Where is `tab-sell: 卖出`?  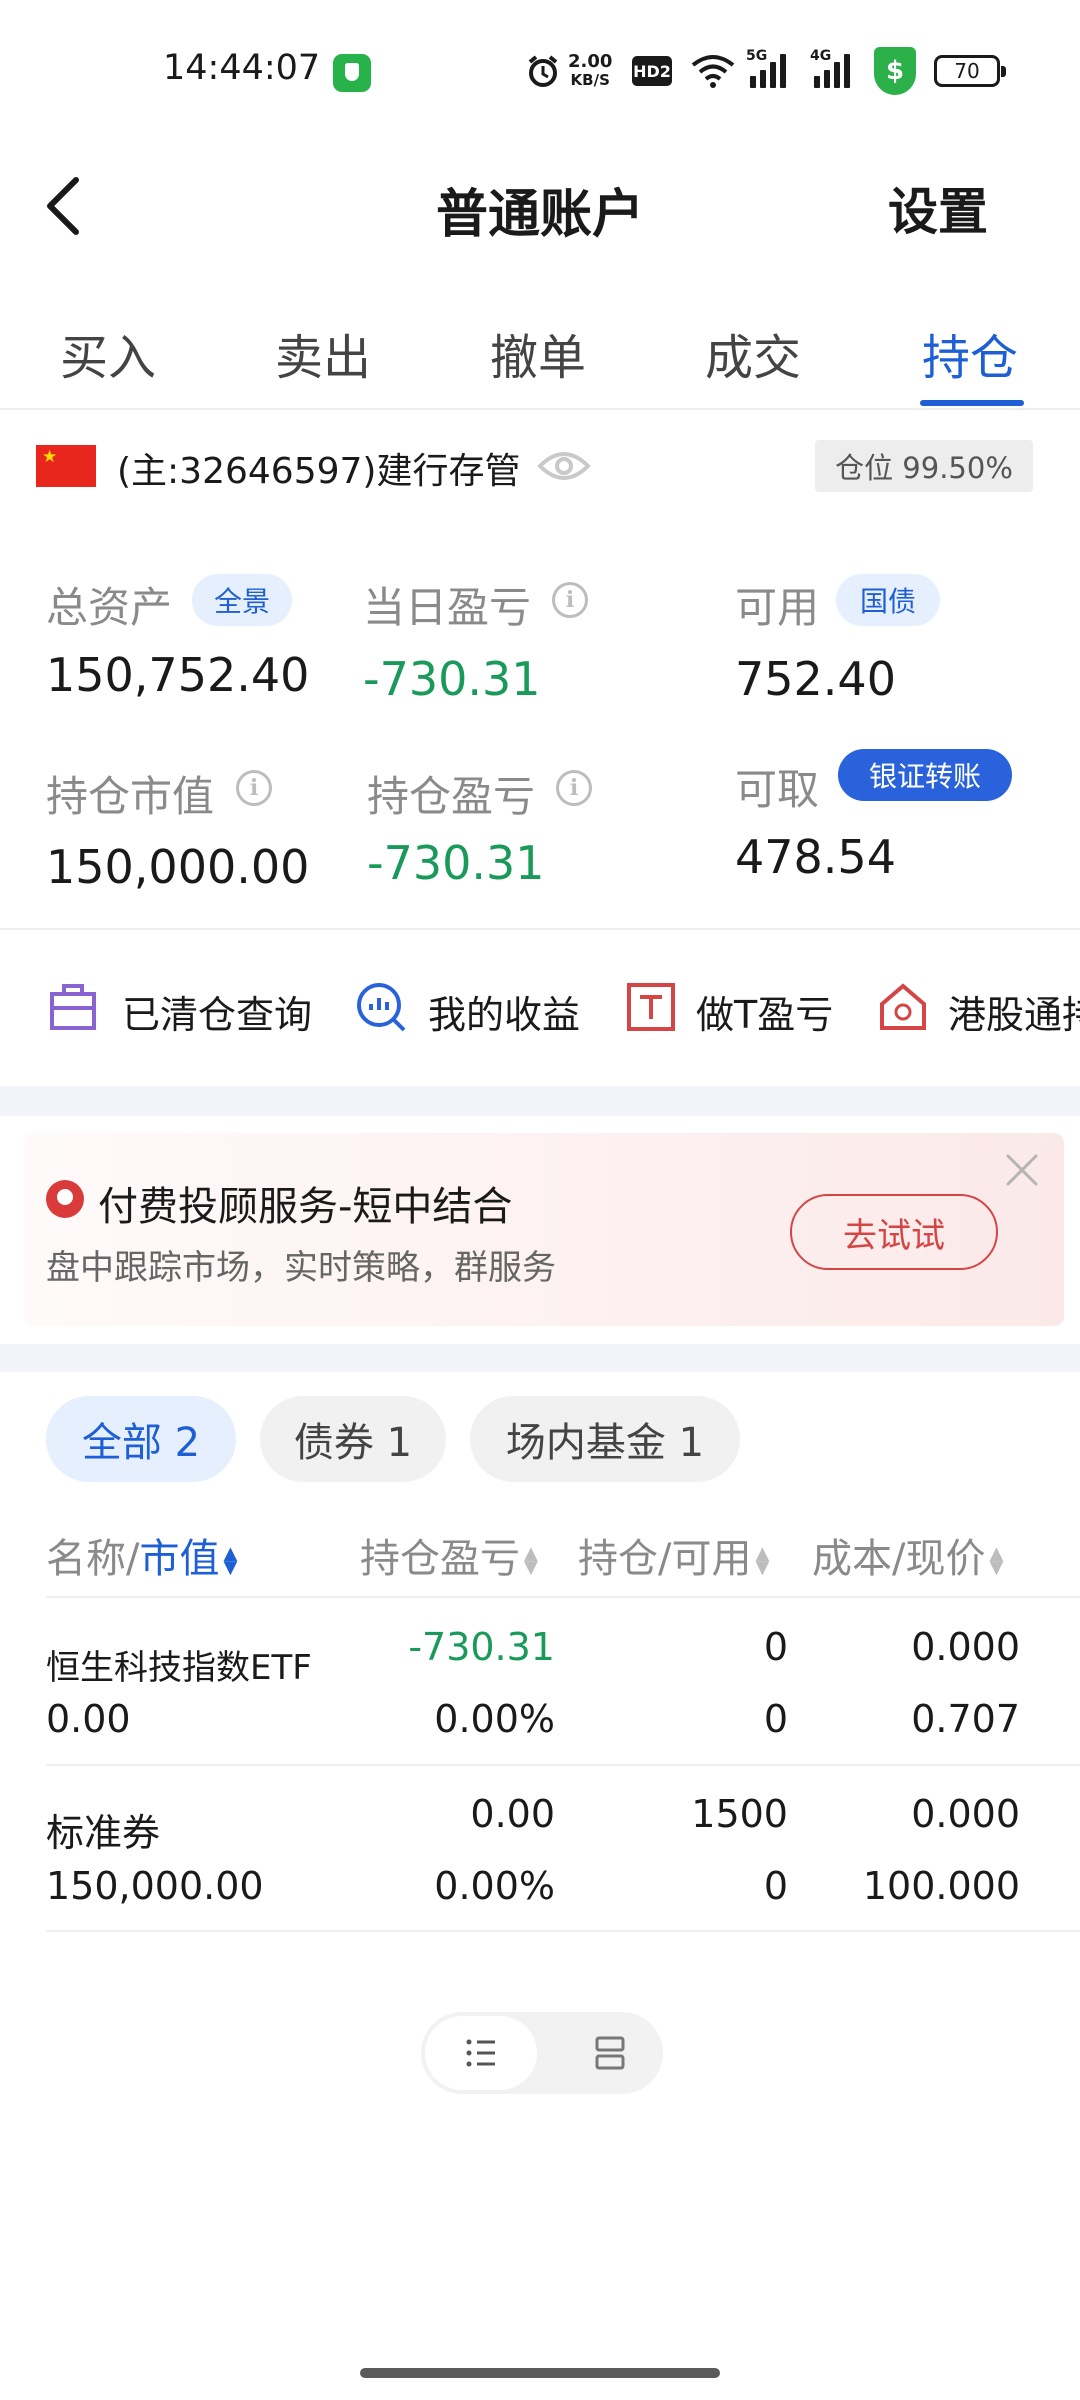 tab-sell: 卖出 is located at coordinates (323, 353).